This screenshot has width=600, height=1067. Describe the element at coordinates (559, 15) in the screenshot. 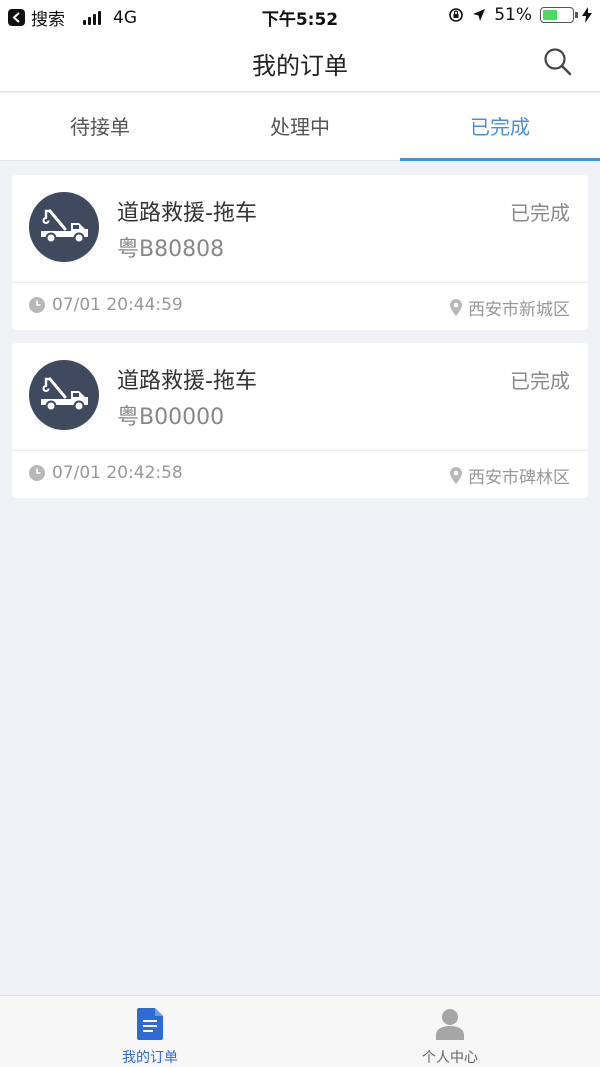

I see `battery-icon` at that location.